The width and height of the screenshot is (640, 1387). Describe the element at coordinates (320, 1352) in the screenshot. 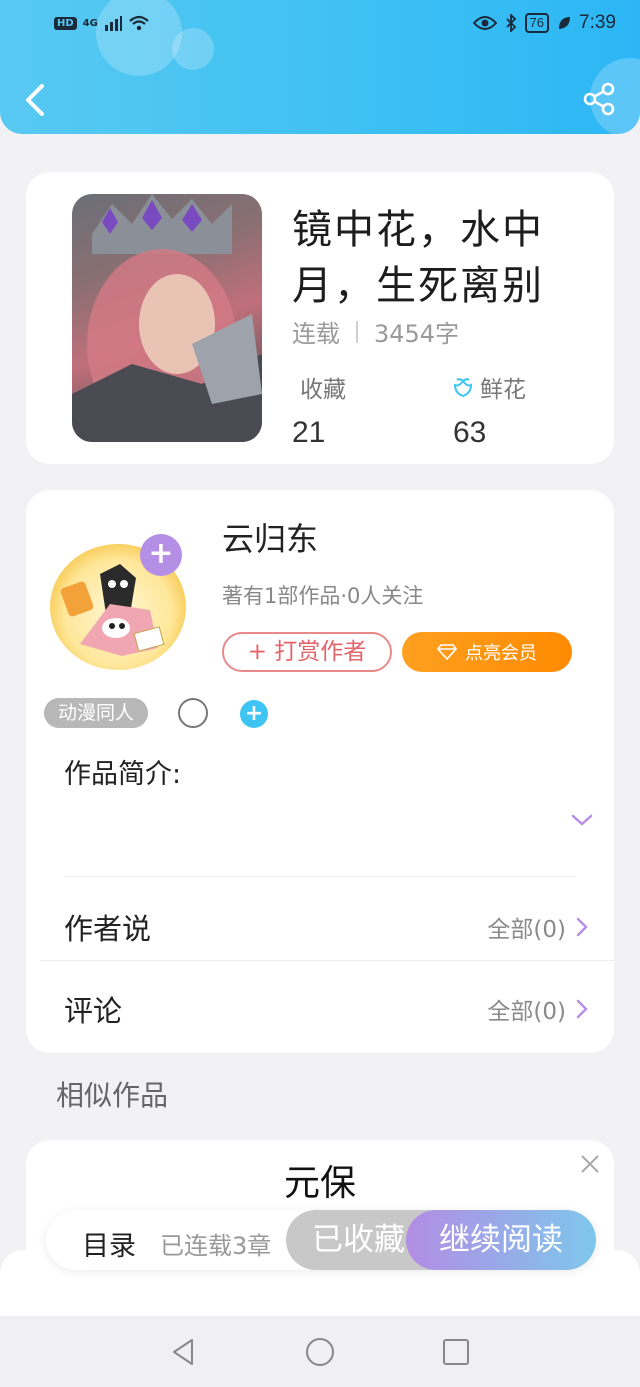

I see `nav-home-icon` at that location.